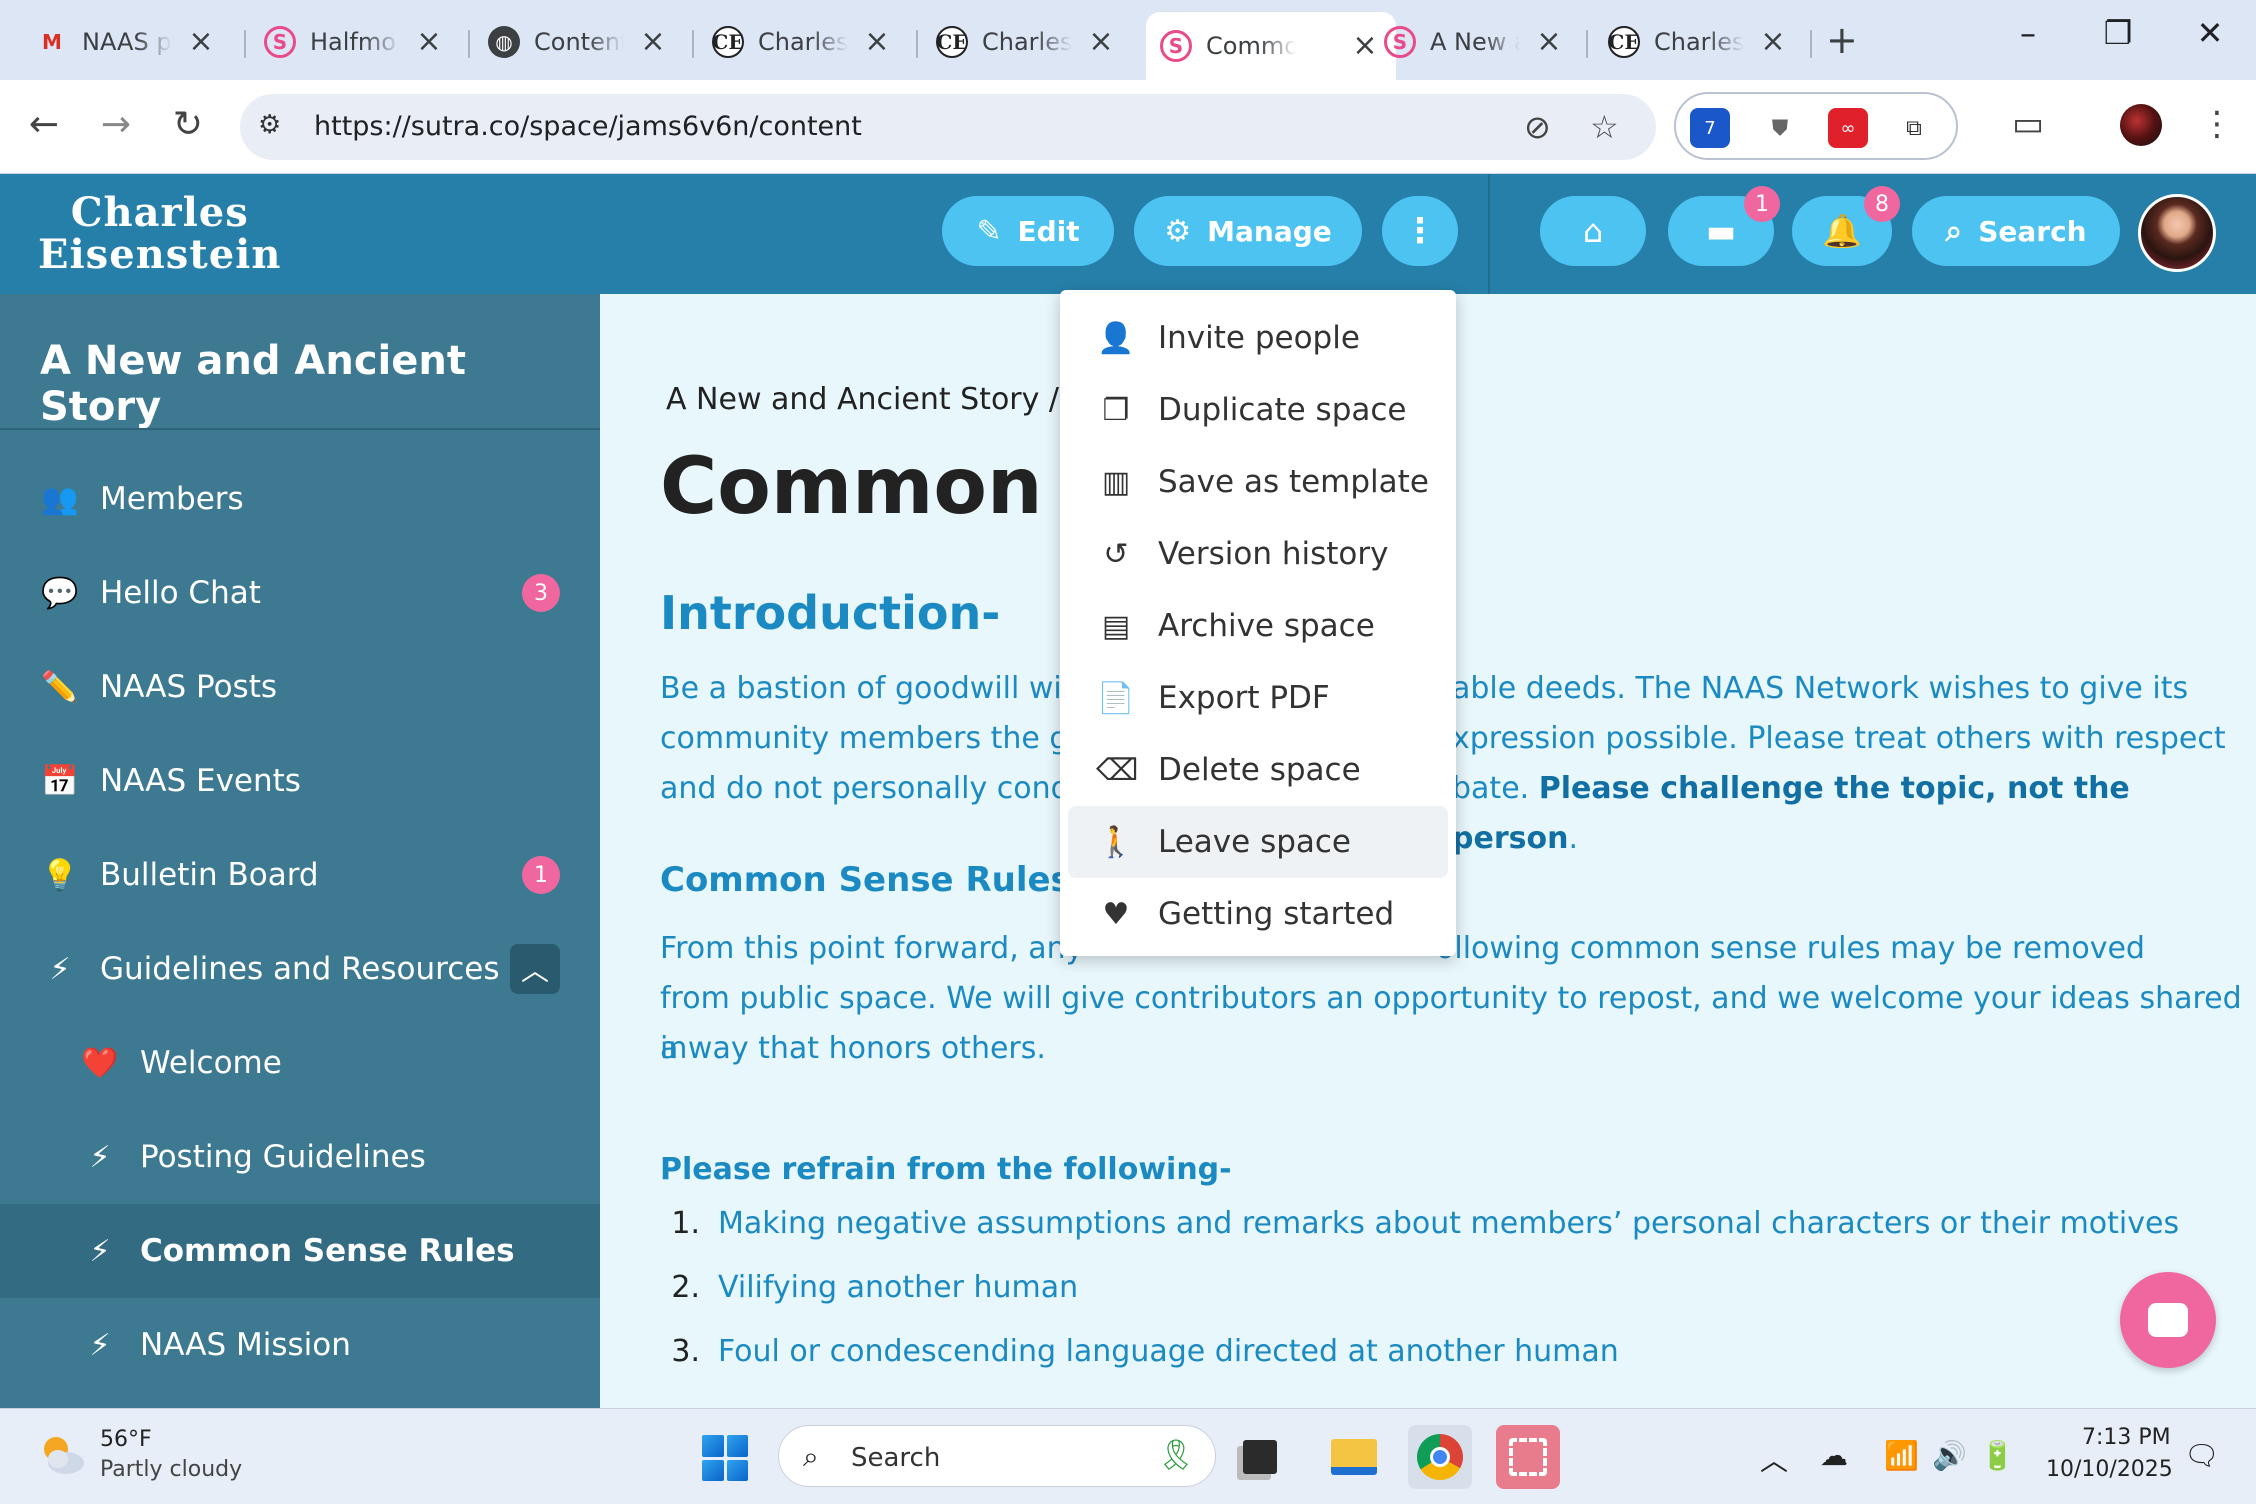  I want to click on menu-item-delete-space: ⌫ Delete space, so click(1258, 770).